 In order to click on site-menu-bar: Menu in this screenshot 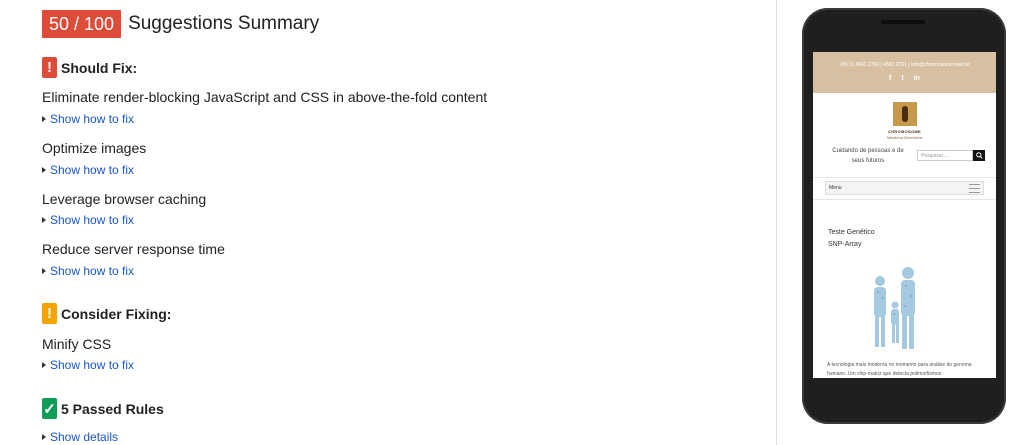, I will do `click(904, 188)`.